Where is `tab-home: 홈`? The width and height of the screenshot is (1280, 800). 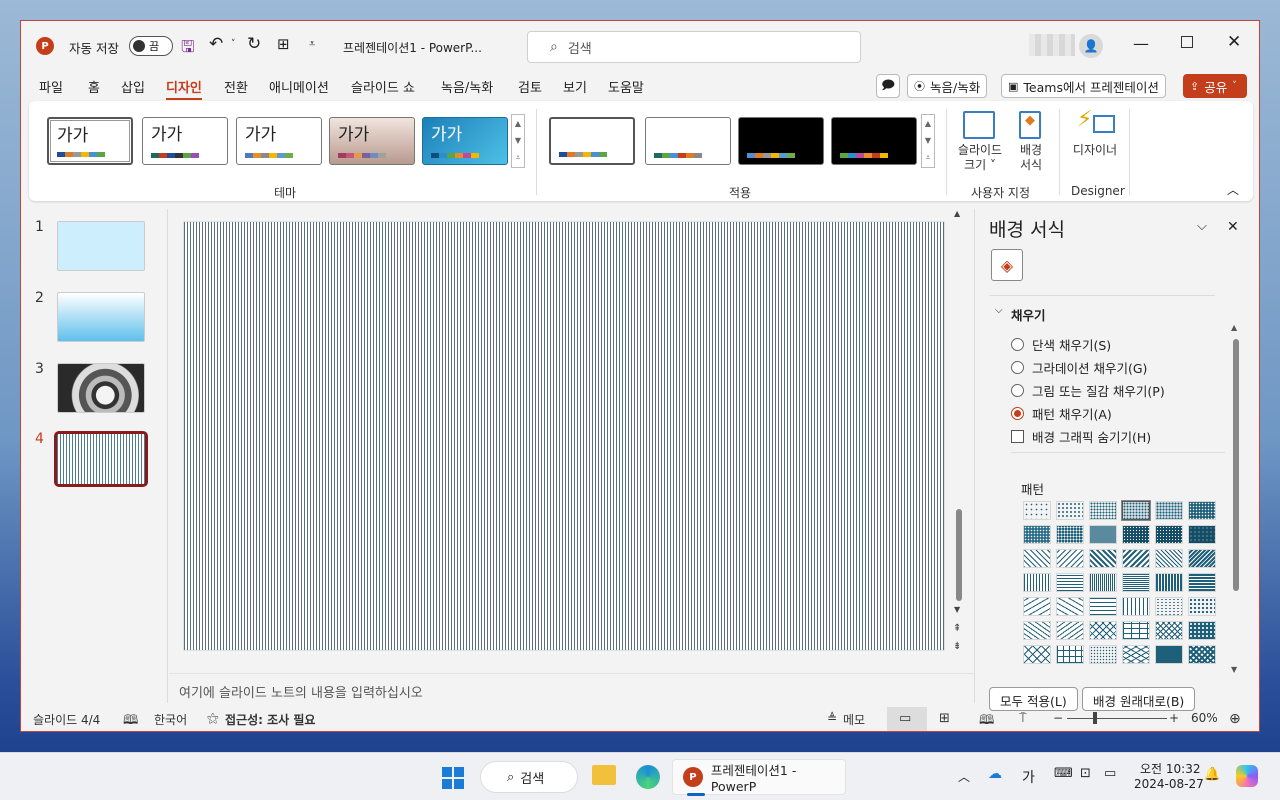 tab-home: 홈 is located at coordinates (94, 86).